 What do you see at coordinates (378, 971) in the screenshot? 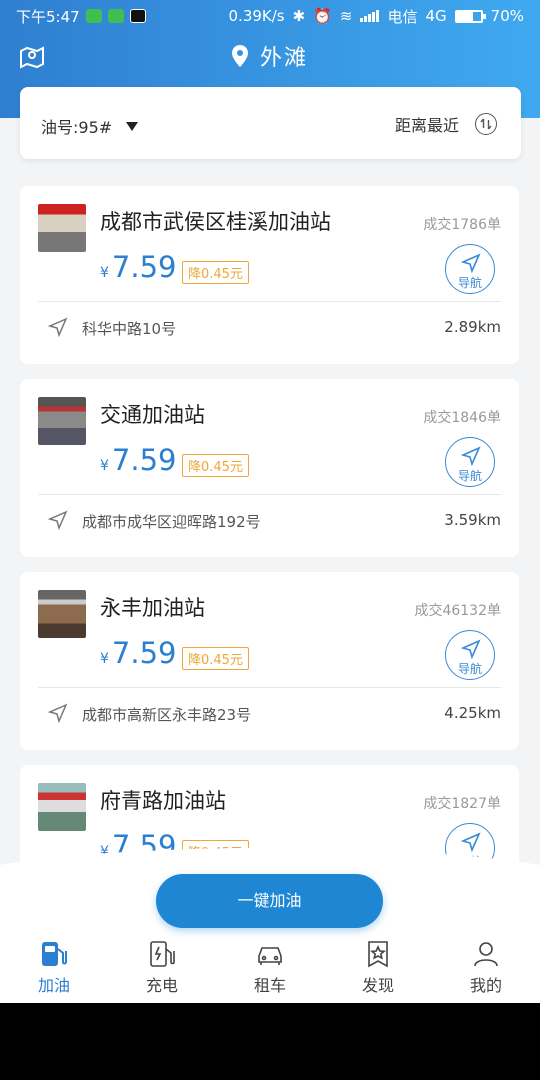
I see `tab-discover: 发现` at bounding box center [378, 971].